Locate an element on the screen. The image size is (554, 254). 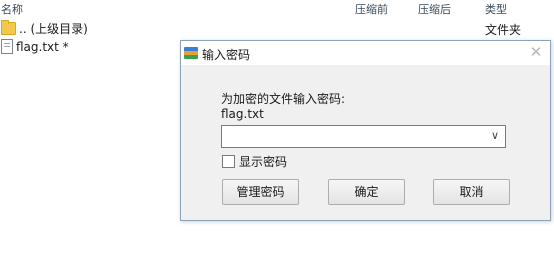
file-name: flag.txt * is located at coordinates (42, 46).